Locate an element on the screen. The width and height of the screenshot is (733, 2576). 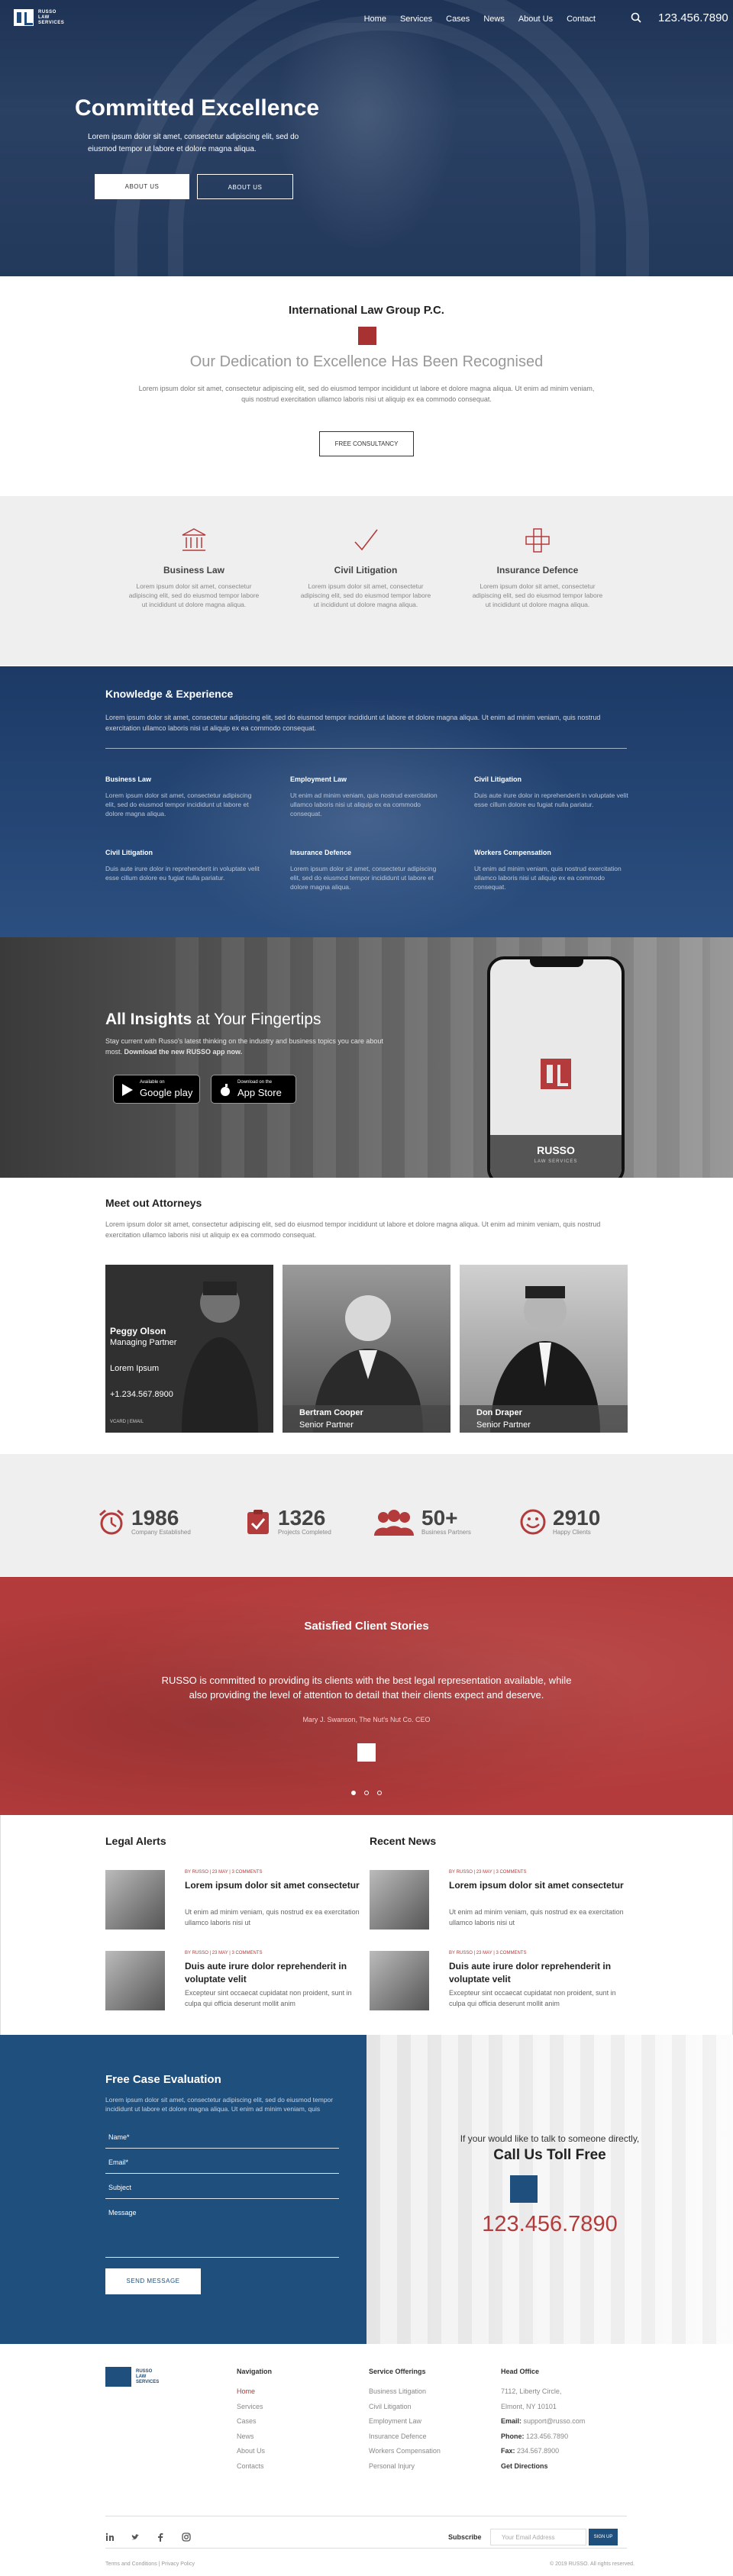
email-field: Email* is located at coordinates (222, 2163).